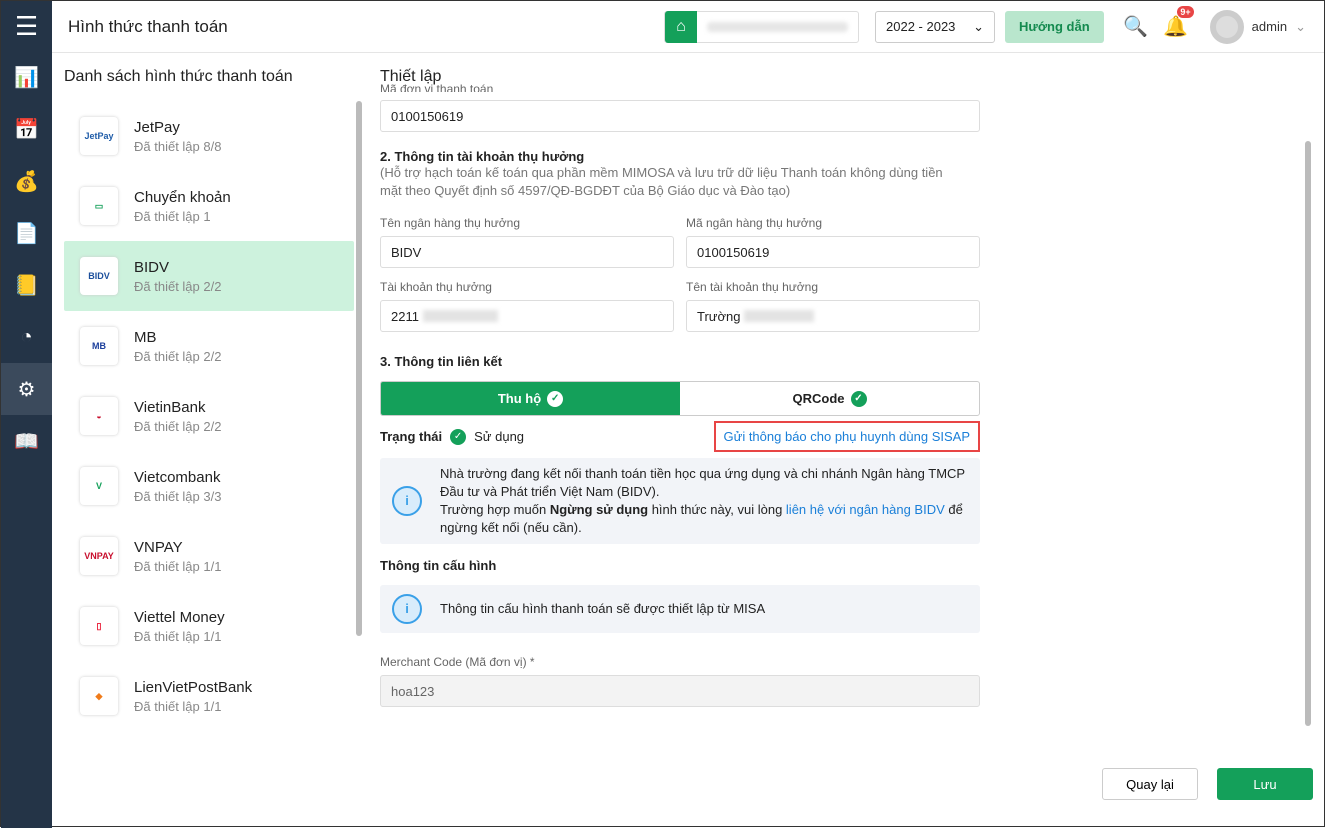 This screenshot has width=1325, height=828. What do you see at coordinates (719, 316) in the screenshot?
I see `account-name-value: Trường` at bounding box center [719, 316].